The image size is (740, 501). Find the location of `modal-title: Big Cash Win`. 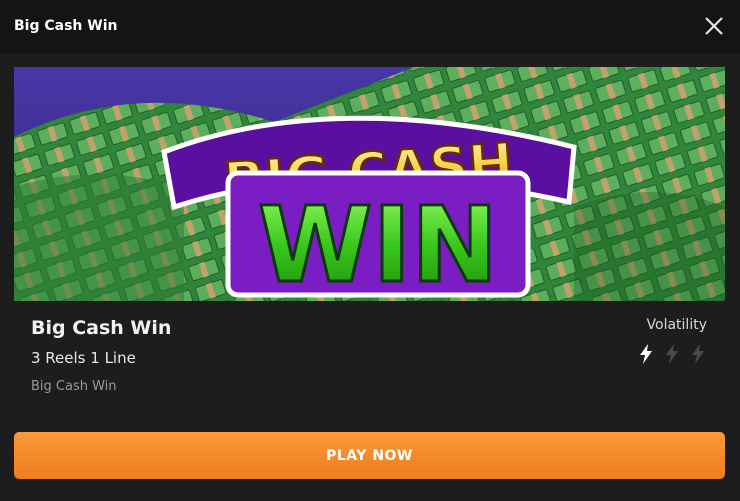

modal-title: Big Cash Win is located at coordinates (66, 26).